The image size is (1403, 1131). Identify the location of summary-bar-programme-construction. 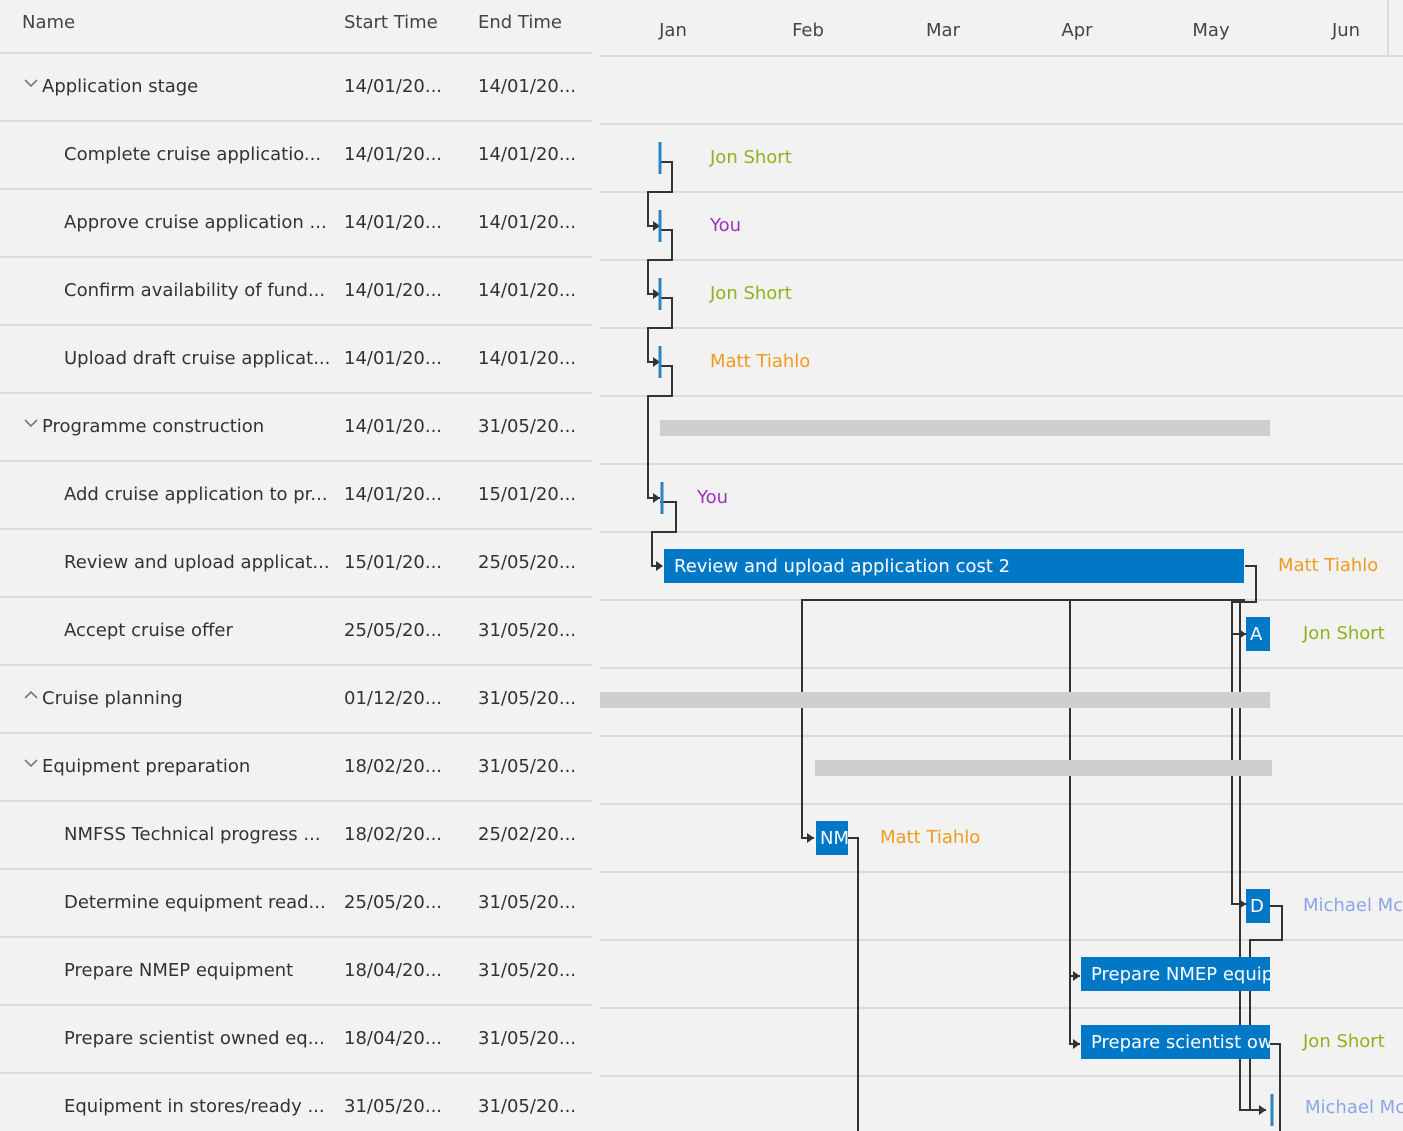
(965, 428).